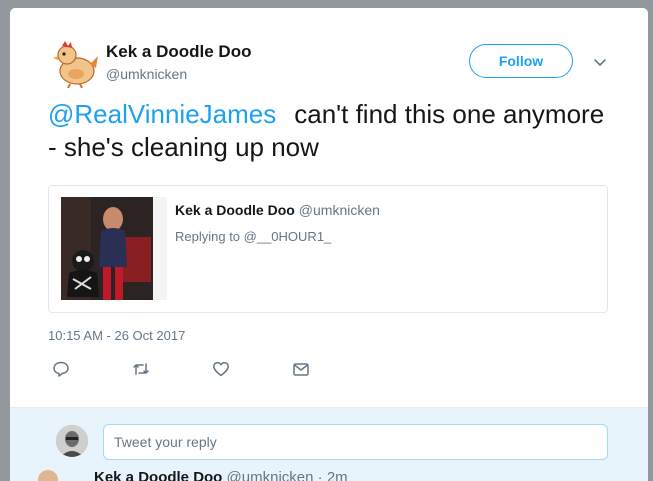 The height and width of the screenshot is (481, 653). Describe the element at coordinates (270, 475) in the screenshot. I see `next-tweet-handle: @umknicken` at that location.